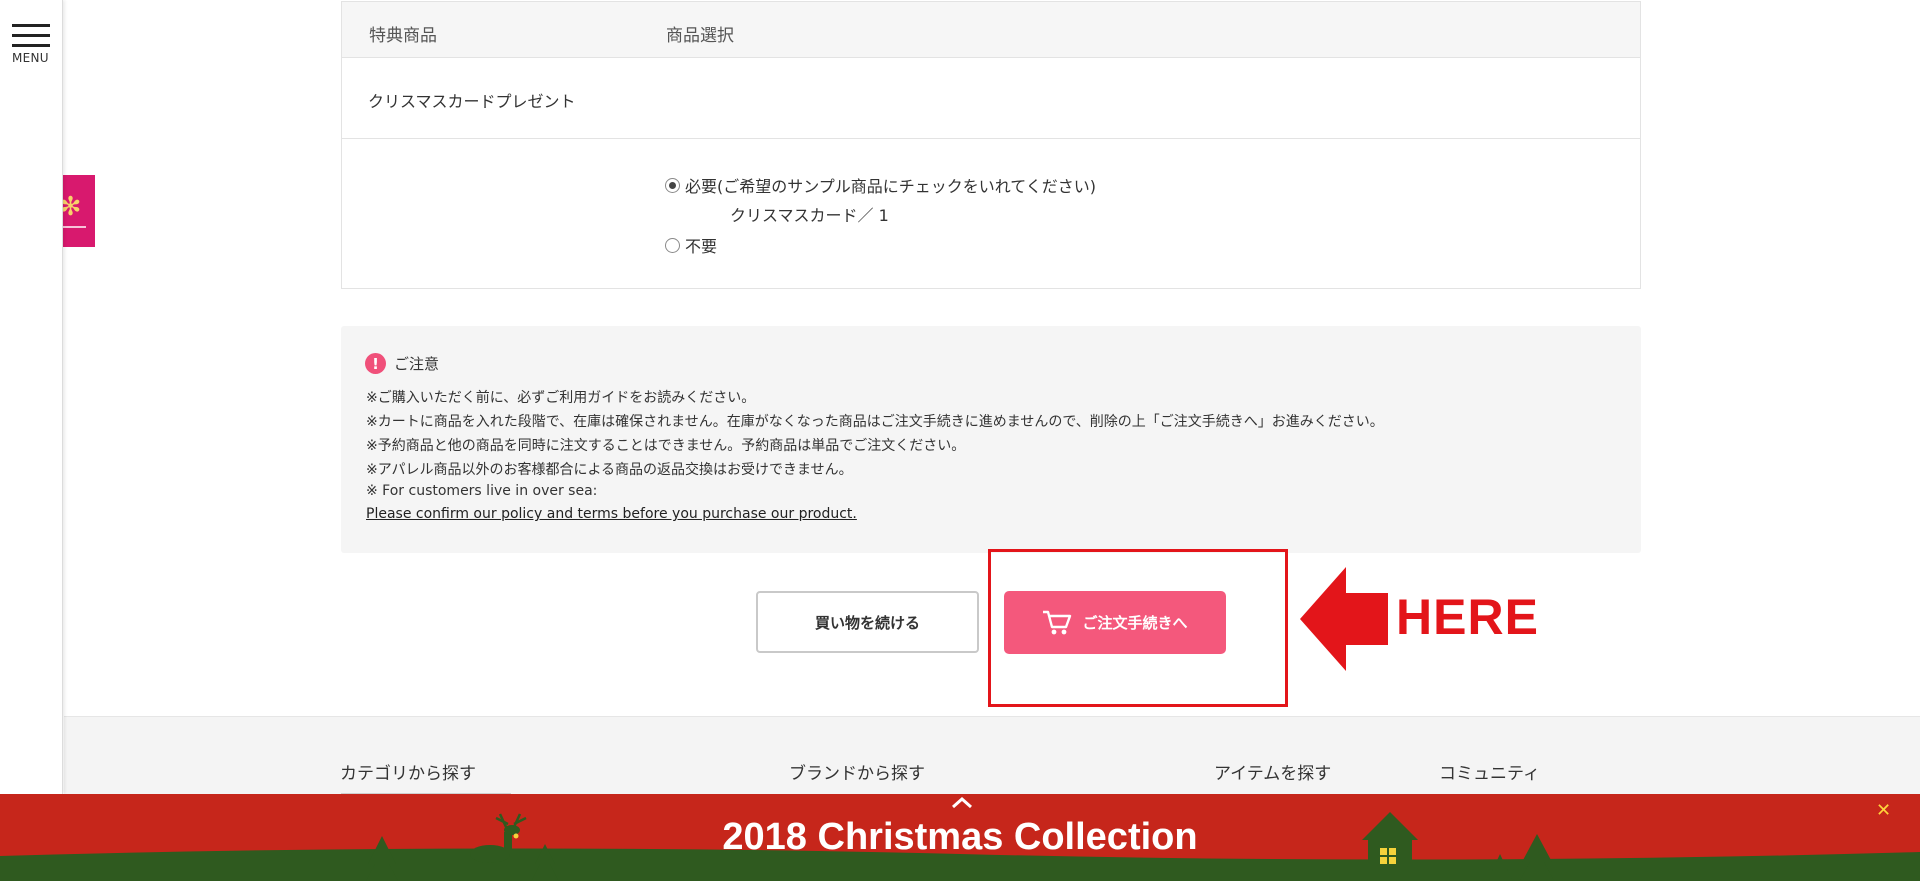  Describe the element at coordinates (1883, 810) in the screenshot. I see `close-icon: ✕` at that location.